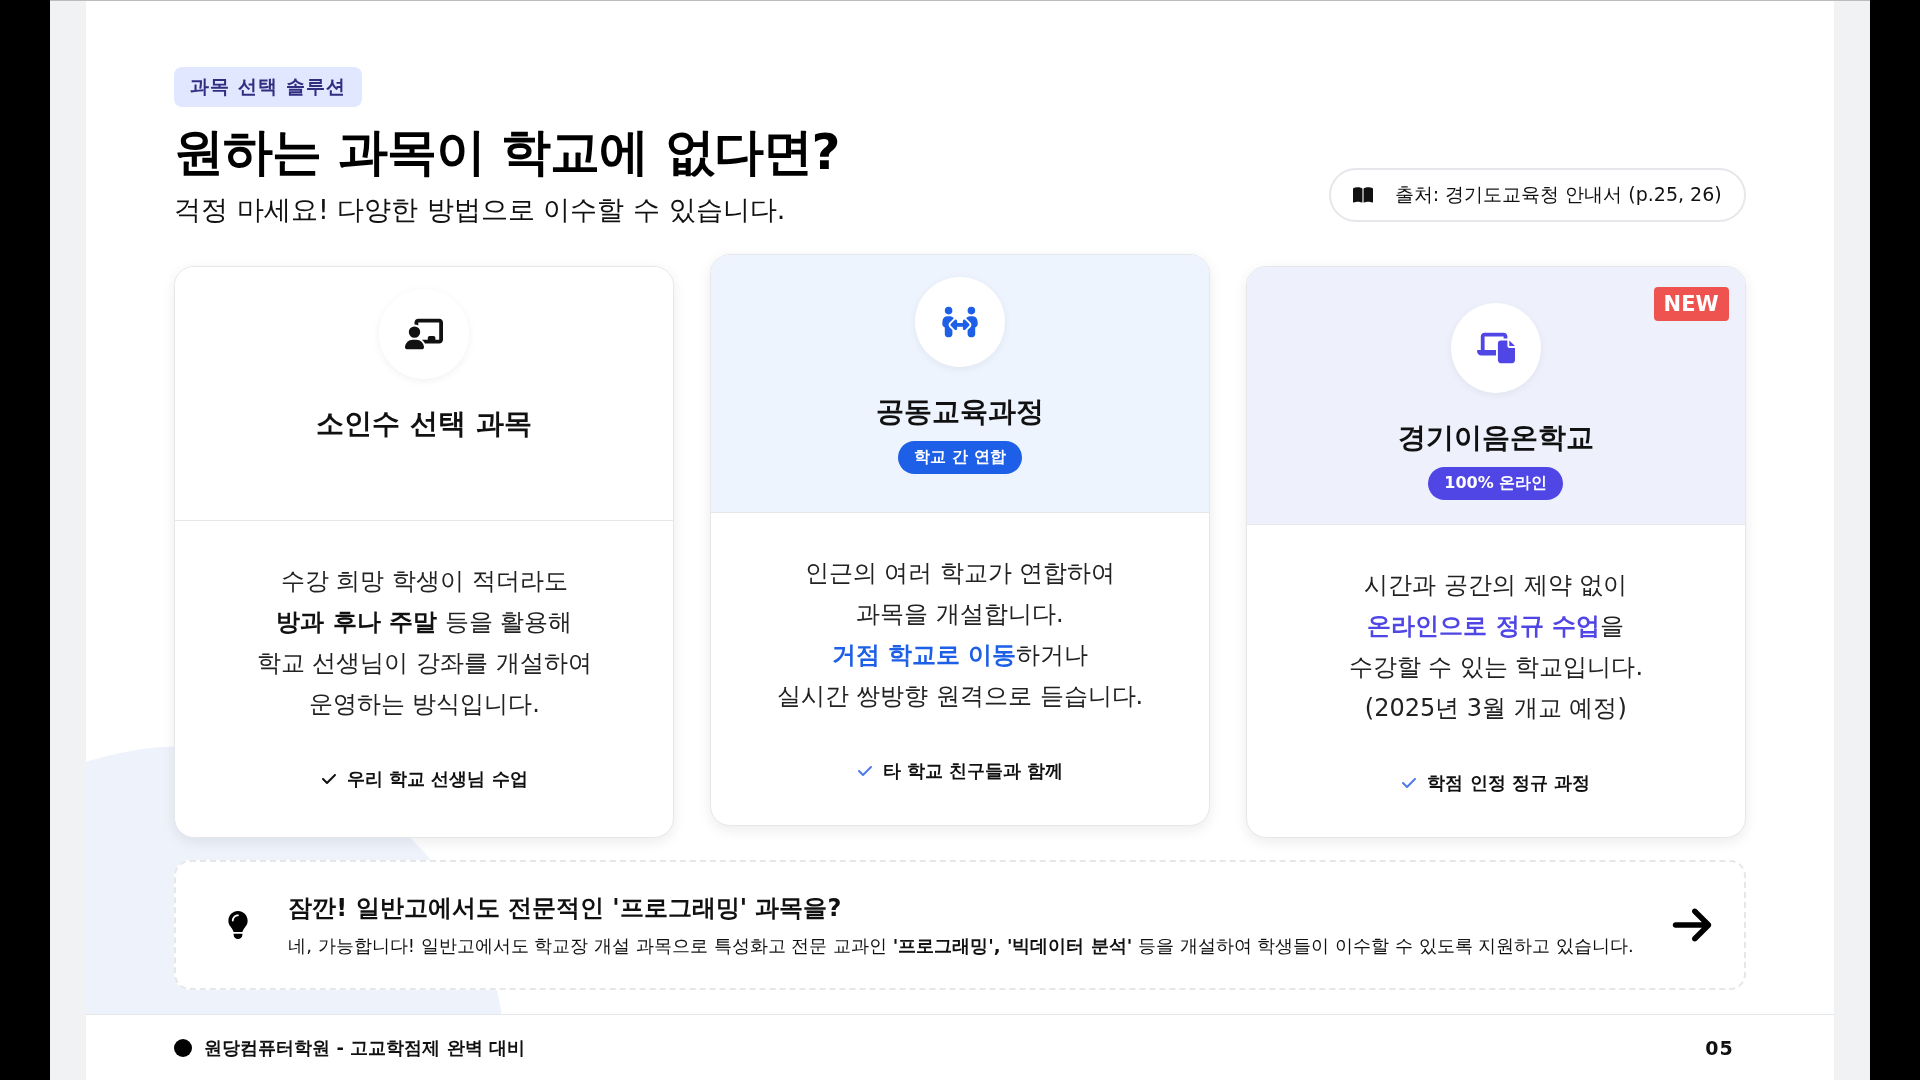 This screenshot has height=1080, width=1920. What do you see at coordinates (565, 908) in the screenshot?
I see `tip-title: 잠깐! 일반고에서도 전문적인 '프로그래밍' 과목을?` at bounding box center [565, 908].